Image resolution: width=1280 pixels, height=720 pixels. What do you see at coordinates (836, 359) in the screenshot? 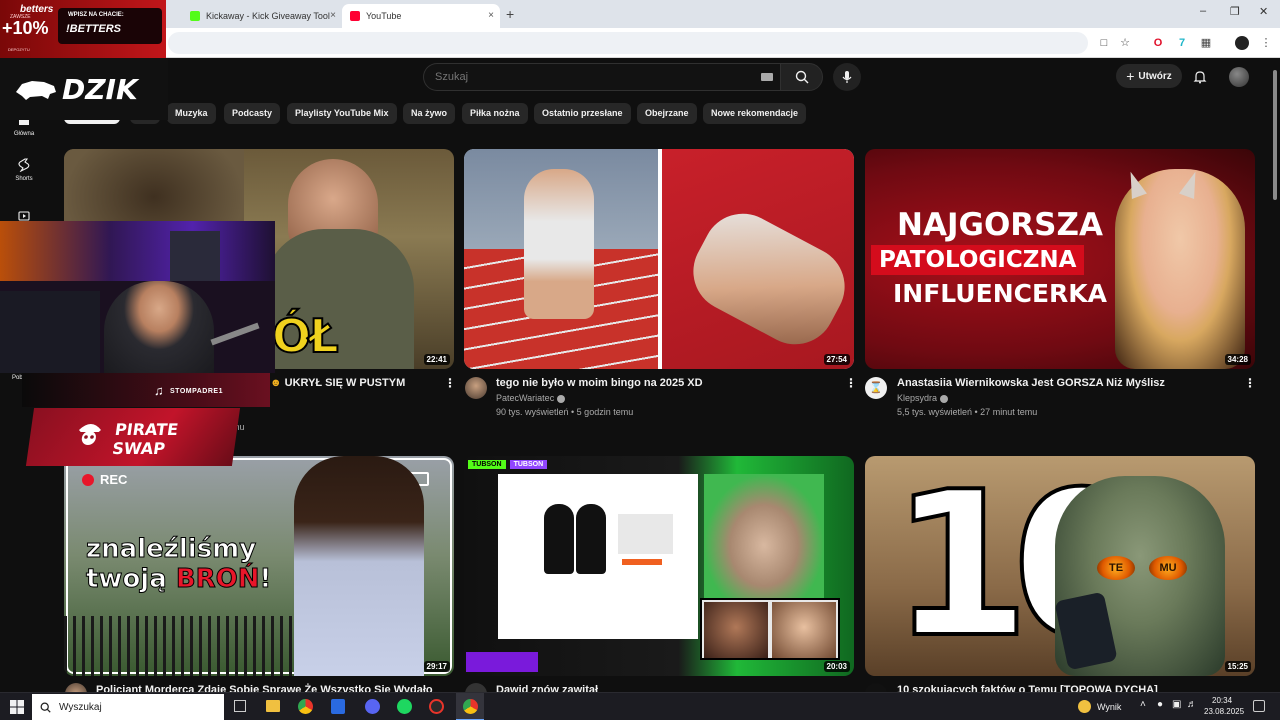
I see `video-duration: 27:54` at bounding box center [836, 359].